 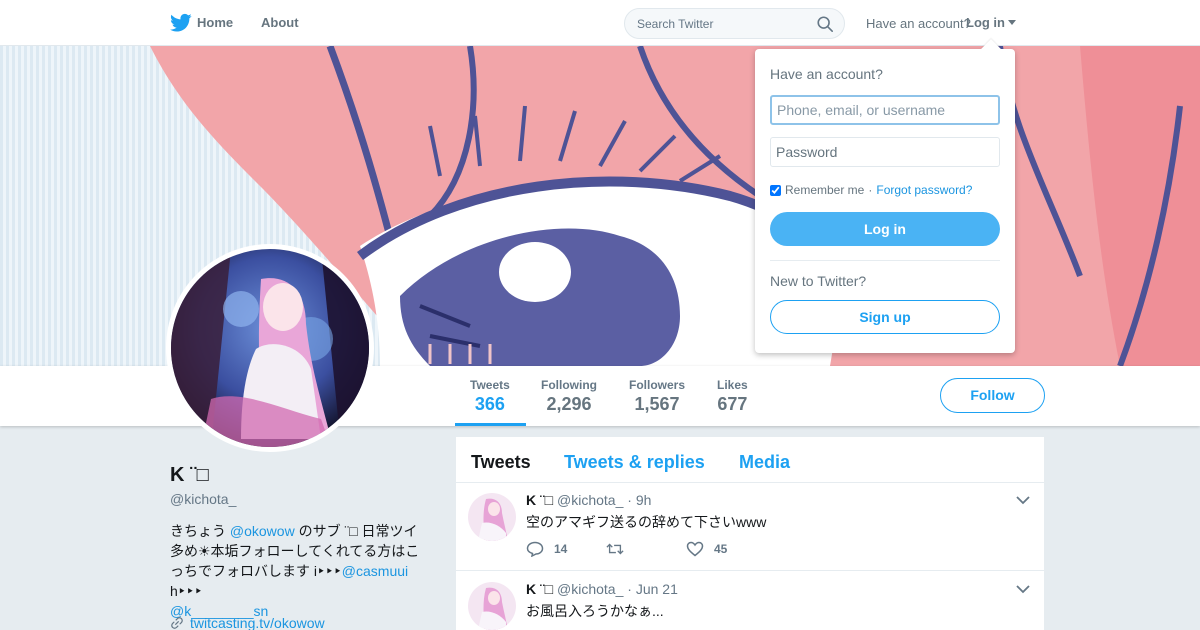 What do you see at coordinates (646, 522) in the screenshot?
I see `tweet-text: 空のアマギフ送るの辞めて下さいwww` at bounding box center [646, 522].